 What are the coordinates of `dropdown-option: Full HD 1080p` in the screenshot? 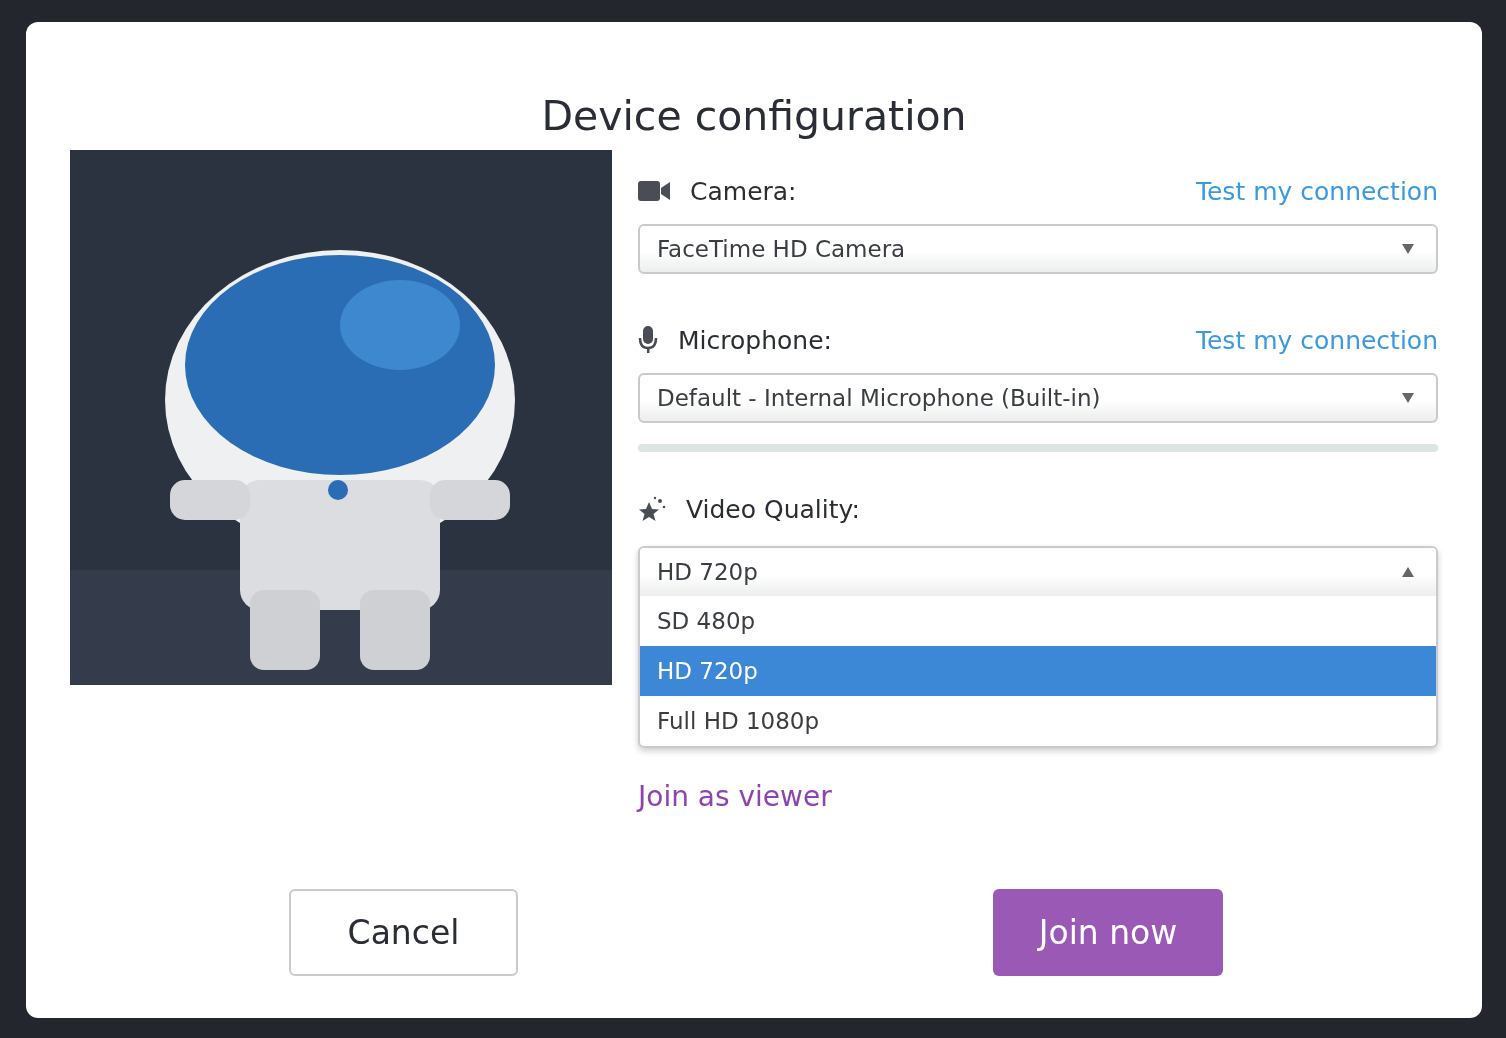 It's located at (1038, 721).